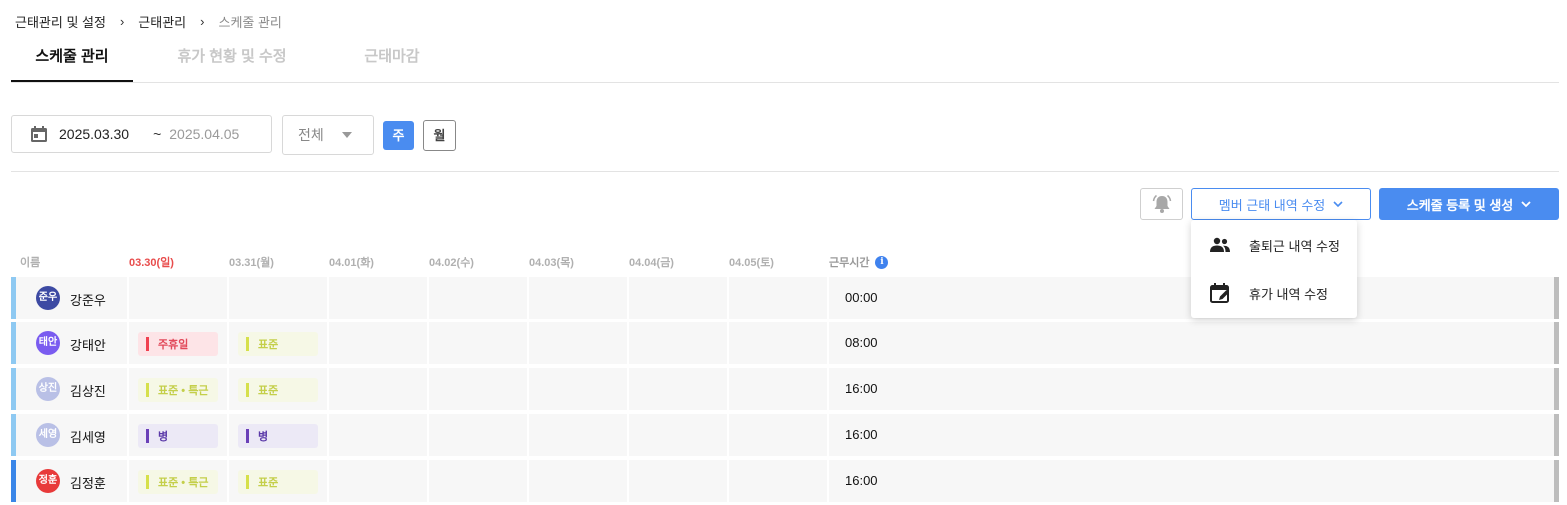 The width and height of the screenshot is (1567, 505). I want to click on header-day: 03.31(월), so click(251, 263).